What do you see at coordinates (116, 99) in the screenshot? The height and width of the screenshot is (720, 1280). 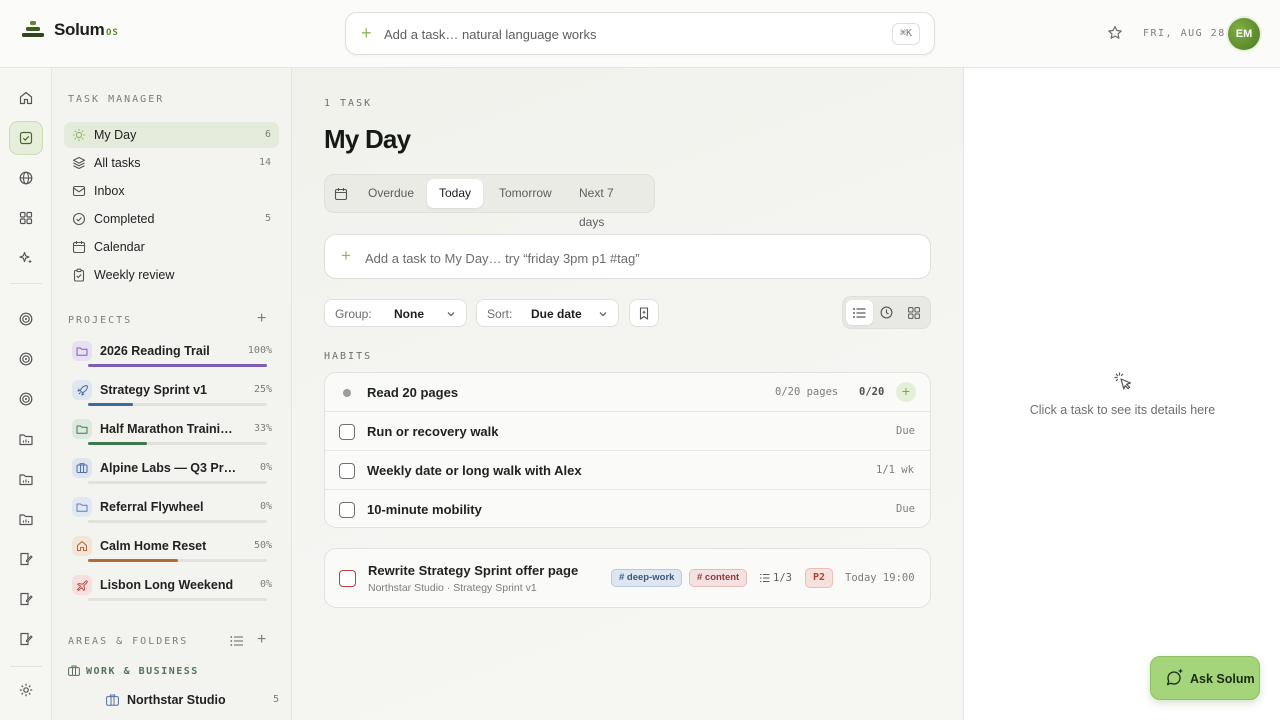 I see `task-manager-heading: TASK MANAGER` at bounding box center [116, 99].